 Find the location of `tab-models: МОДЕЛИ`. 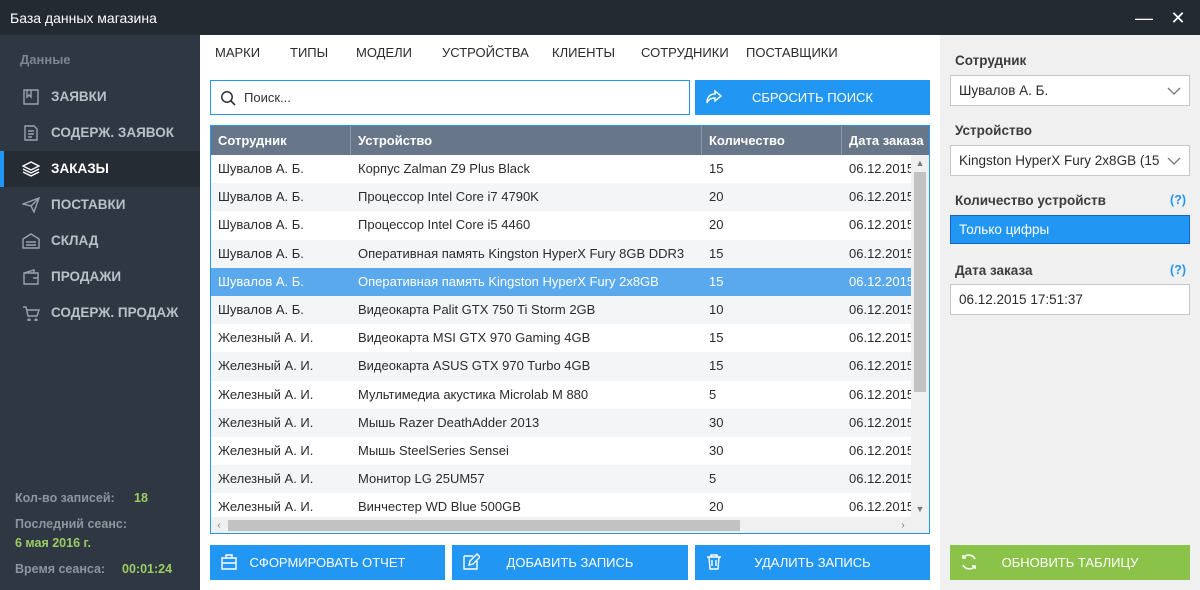

tab-models: МОДЕЛИ is located at coordinates (384, 52).